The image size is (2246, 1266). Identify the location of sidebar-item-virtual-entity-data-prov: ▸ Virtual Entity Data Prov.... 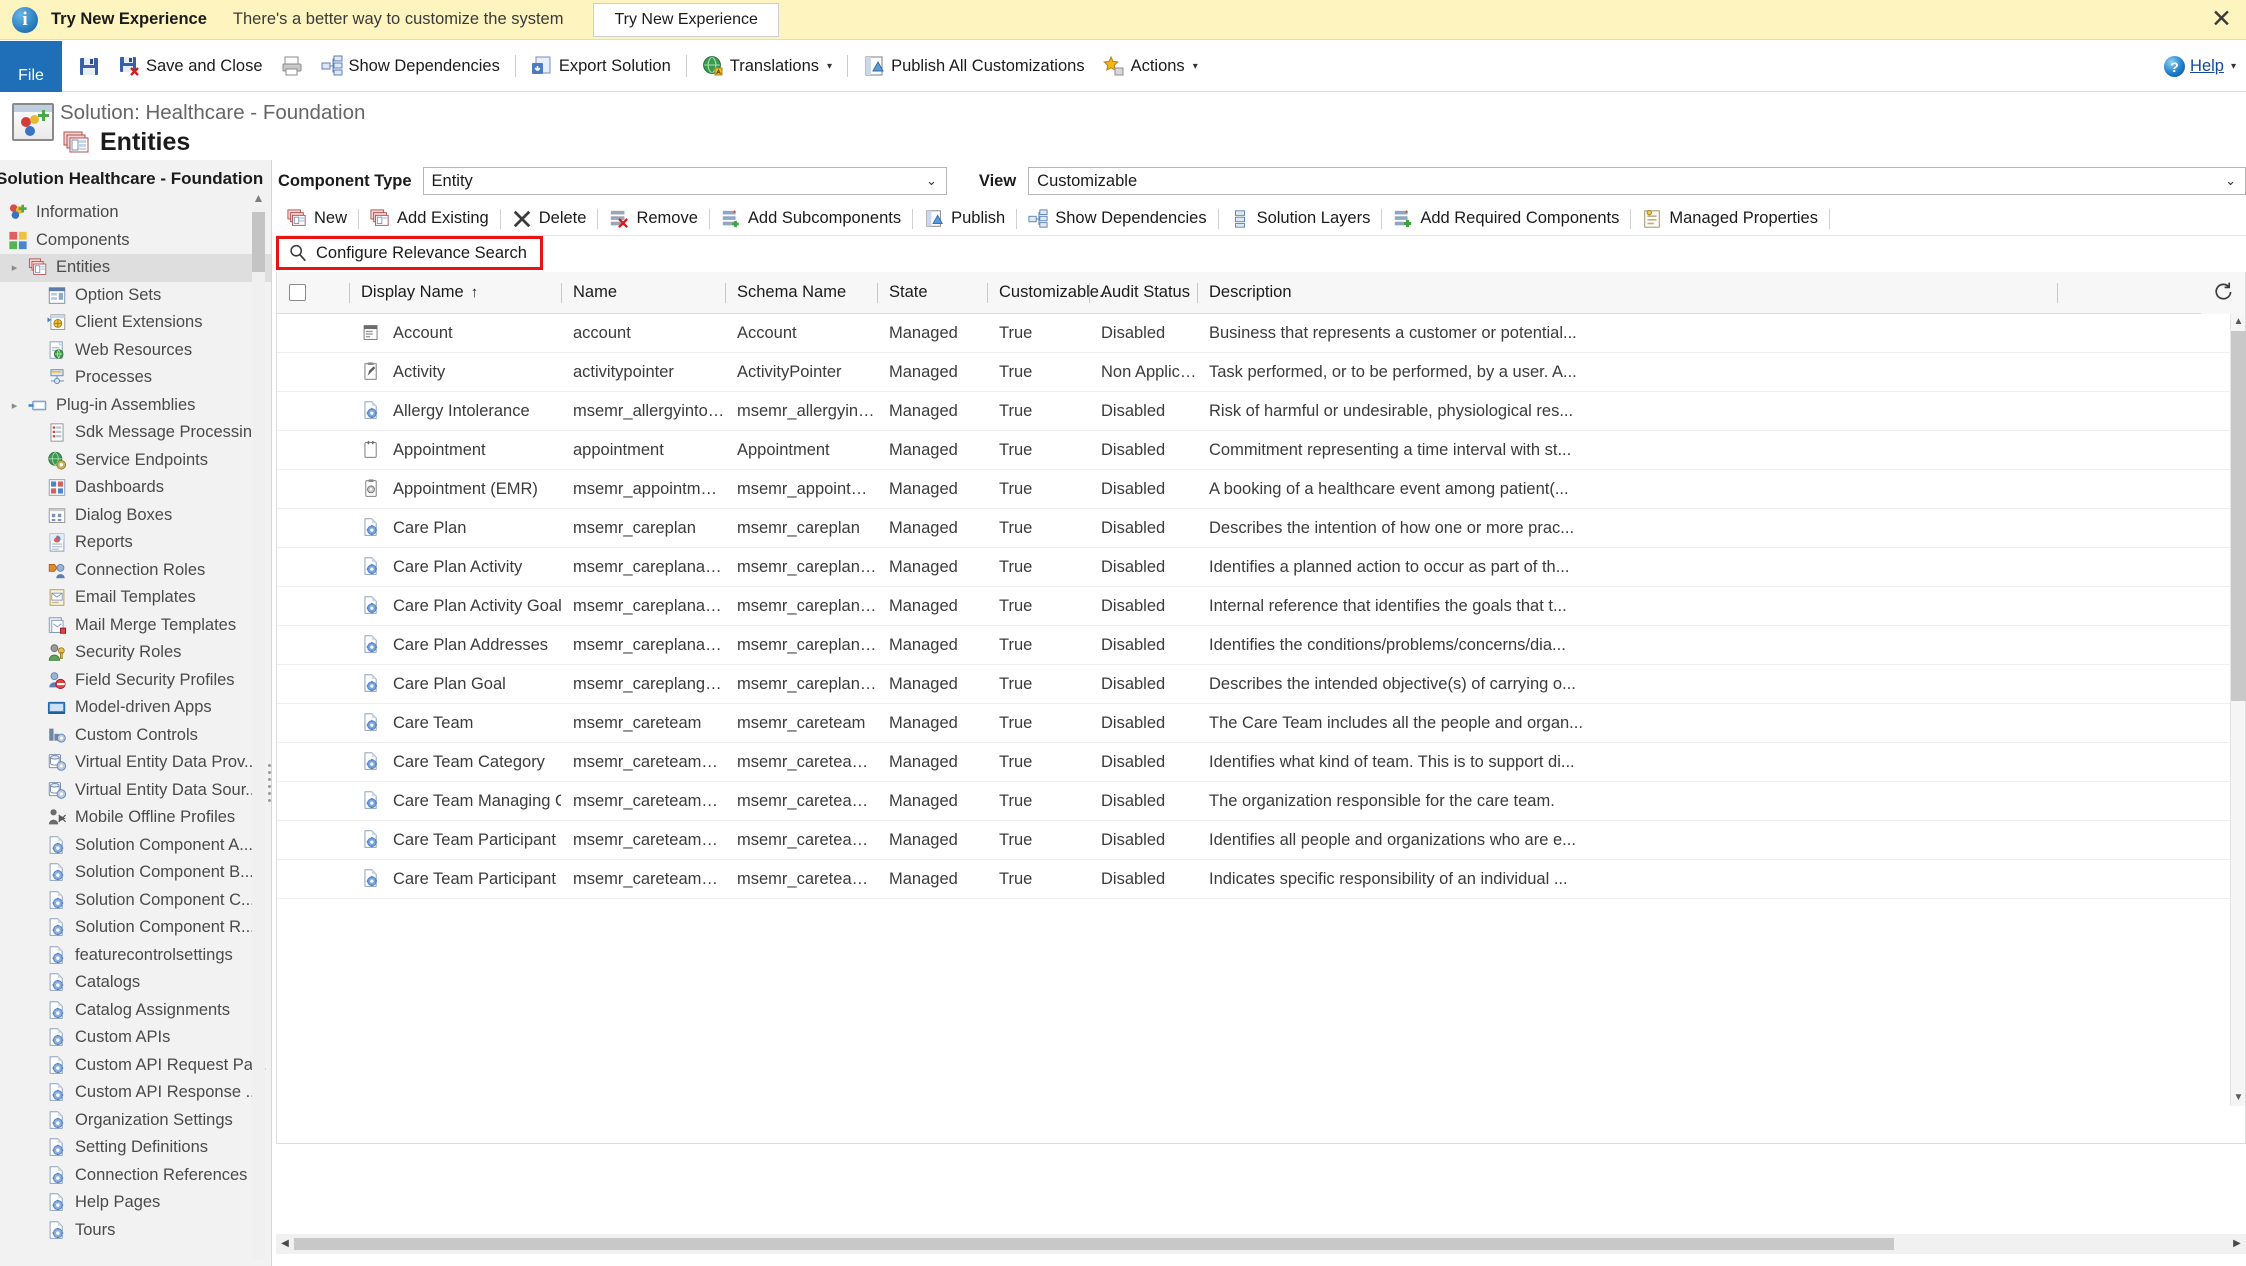
(135, 763).